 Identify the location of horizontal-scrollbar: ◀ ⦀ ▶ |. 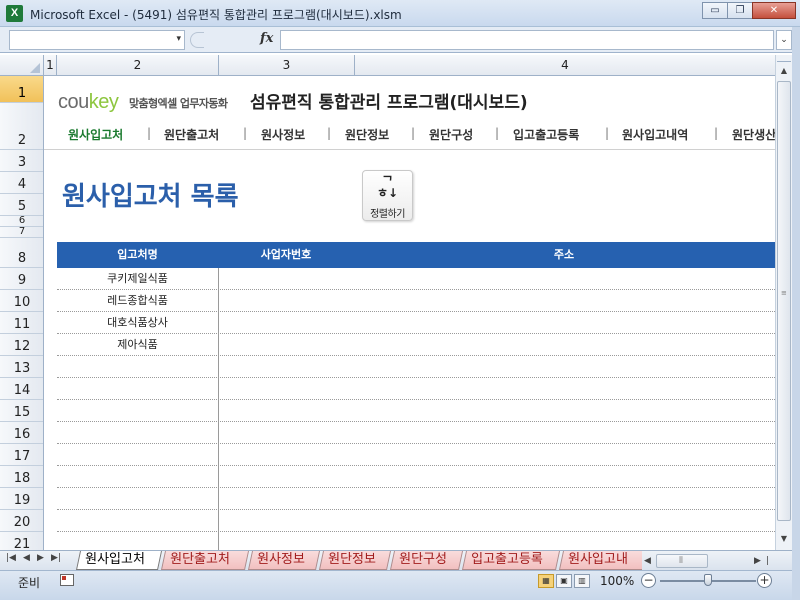
(709, 561).